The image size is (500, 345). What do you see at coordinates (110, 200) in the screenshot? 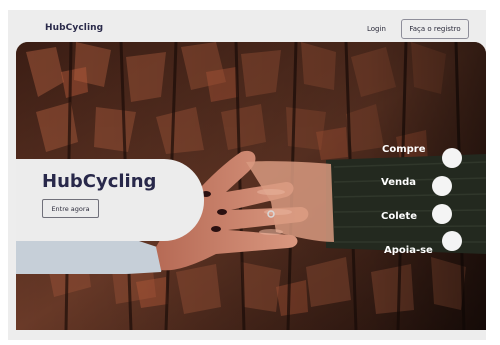
I see `hero-card: HubCycling Entre agora` at bounding box center [110, 200].